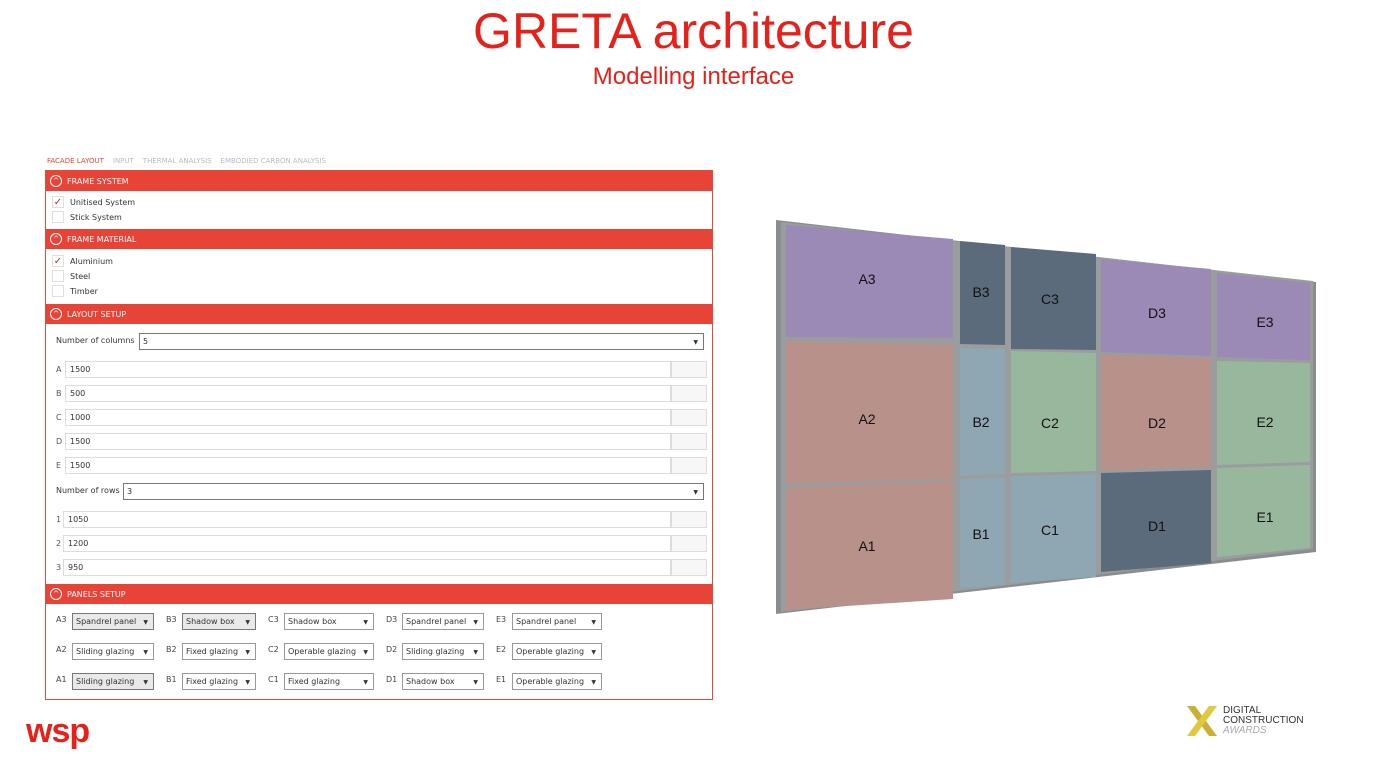  What do you see at coordinates (1244, 721) in the screenshot?
I see `digital-construction-awards-logo: DIGITAL CONSTRUCTION AWARDS` at bounding box center [1244, 721].